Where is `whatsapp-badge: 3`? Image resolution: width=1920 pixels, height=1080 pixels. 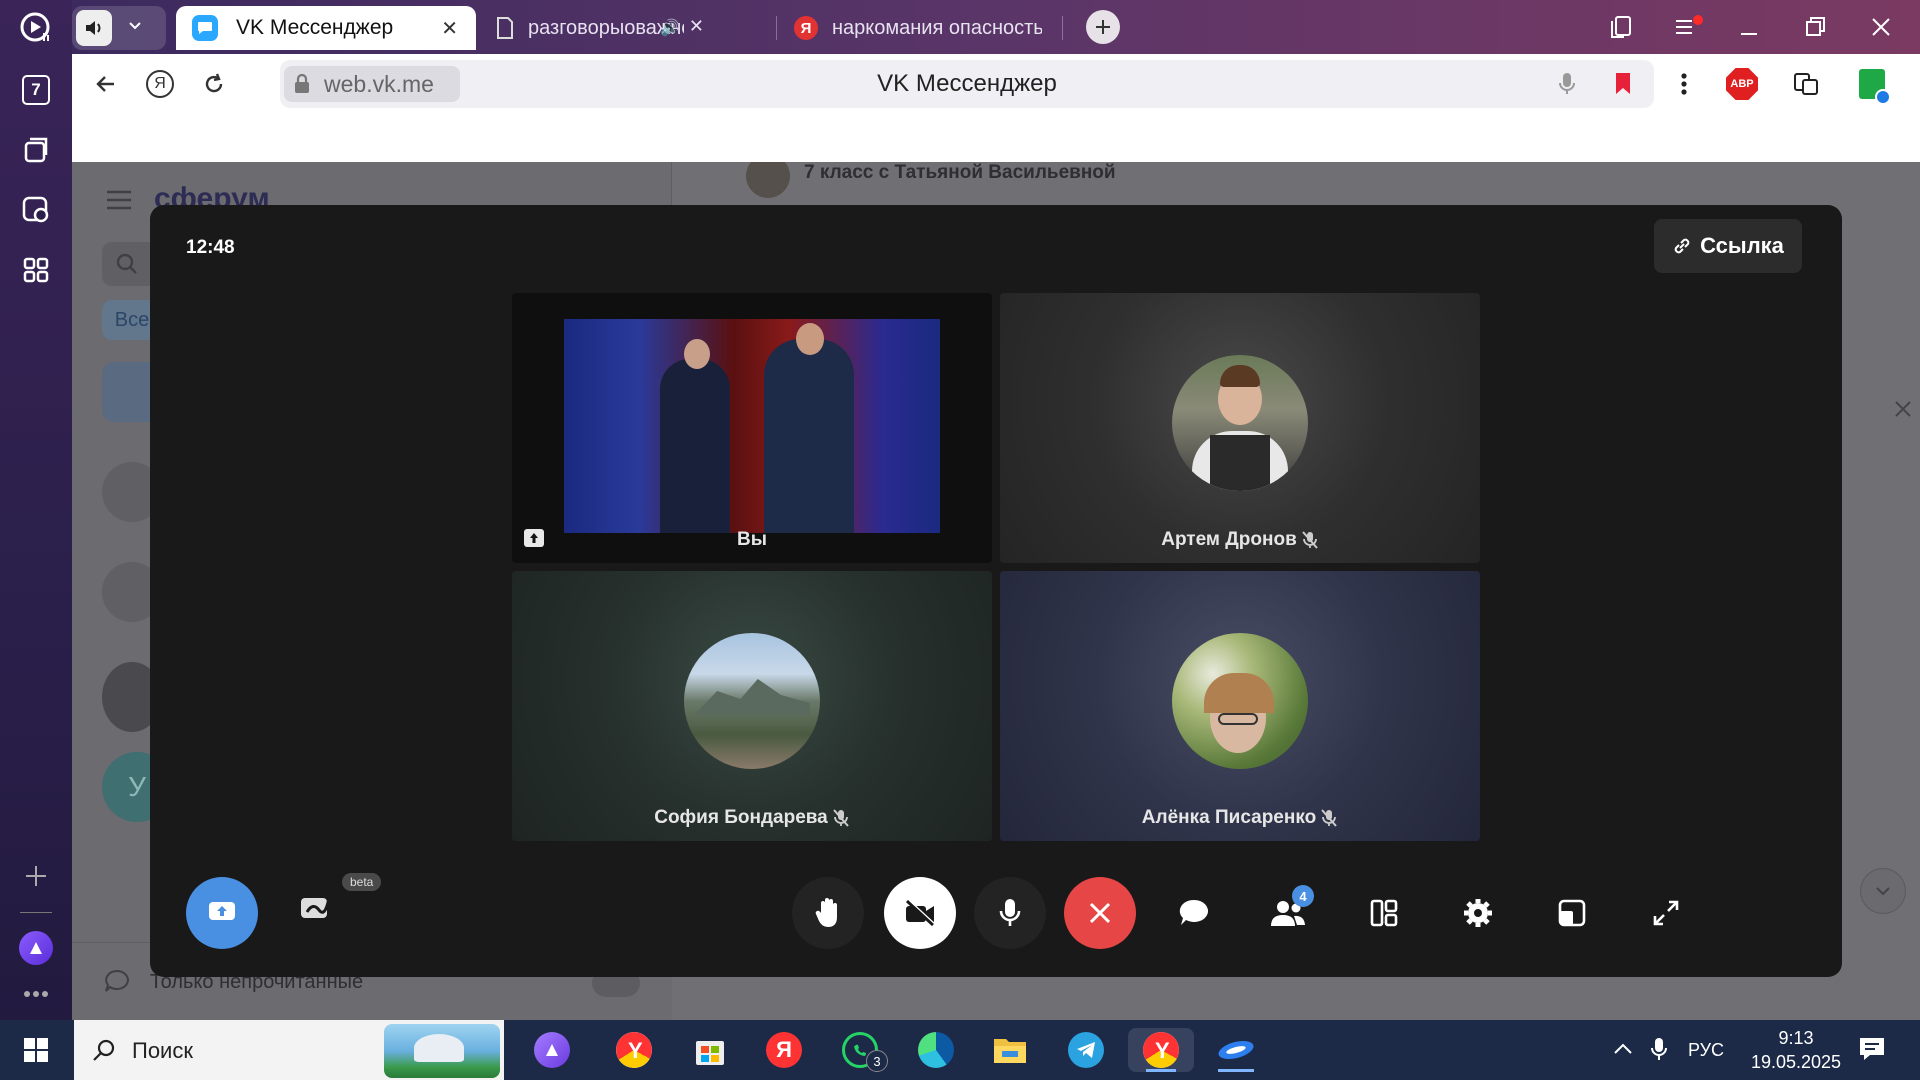
whatsapp-badge: 3 is located at coordinates (877, 1061).